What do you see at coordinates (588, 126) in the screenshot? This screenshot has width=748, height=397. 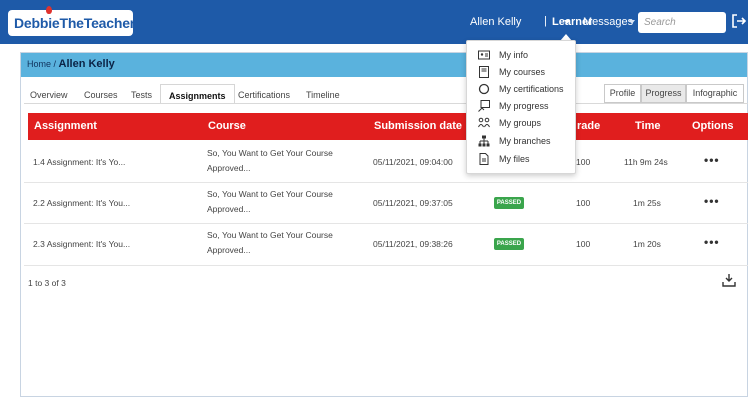 I see `column-header-grade: rade` at bounding box center [588, 126].